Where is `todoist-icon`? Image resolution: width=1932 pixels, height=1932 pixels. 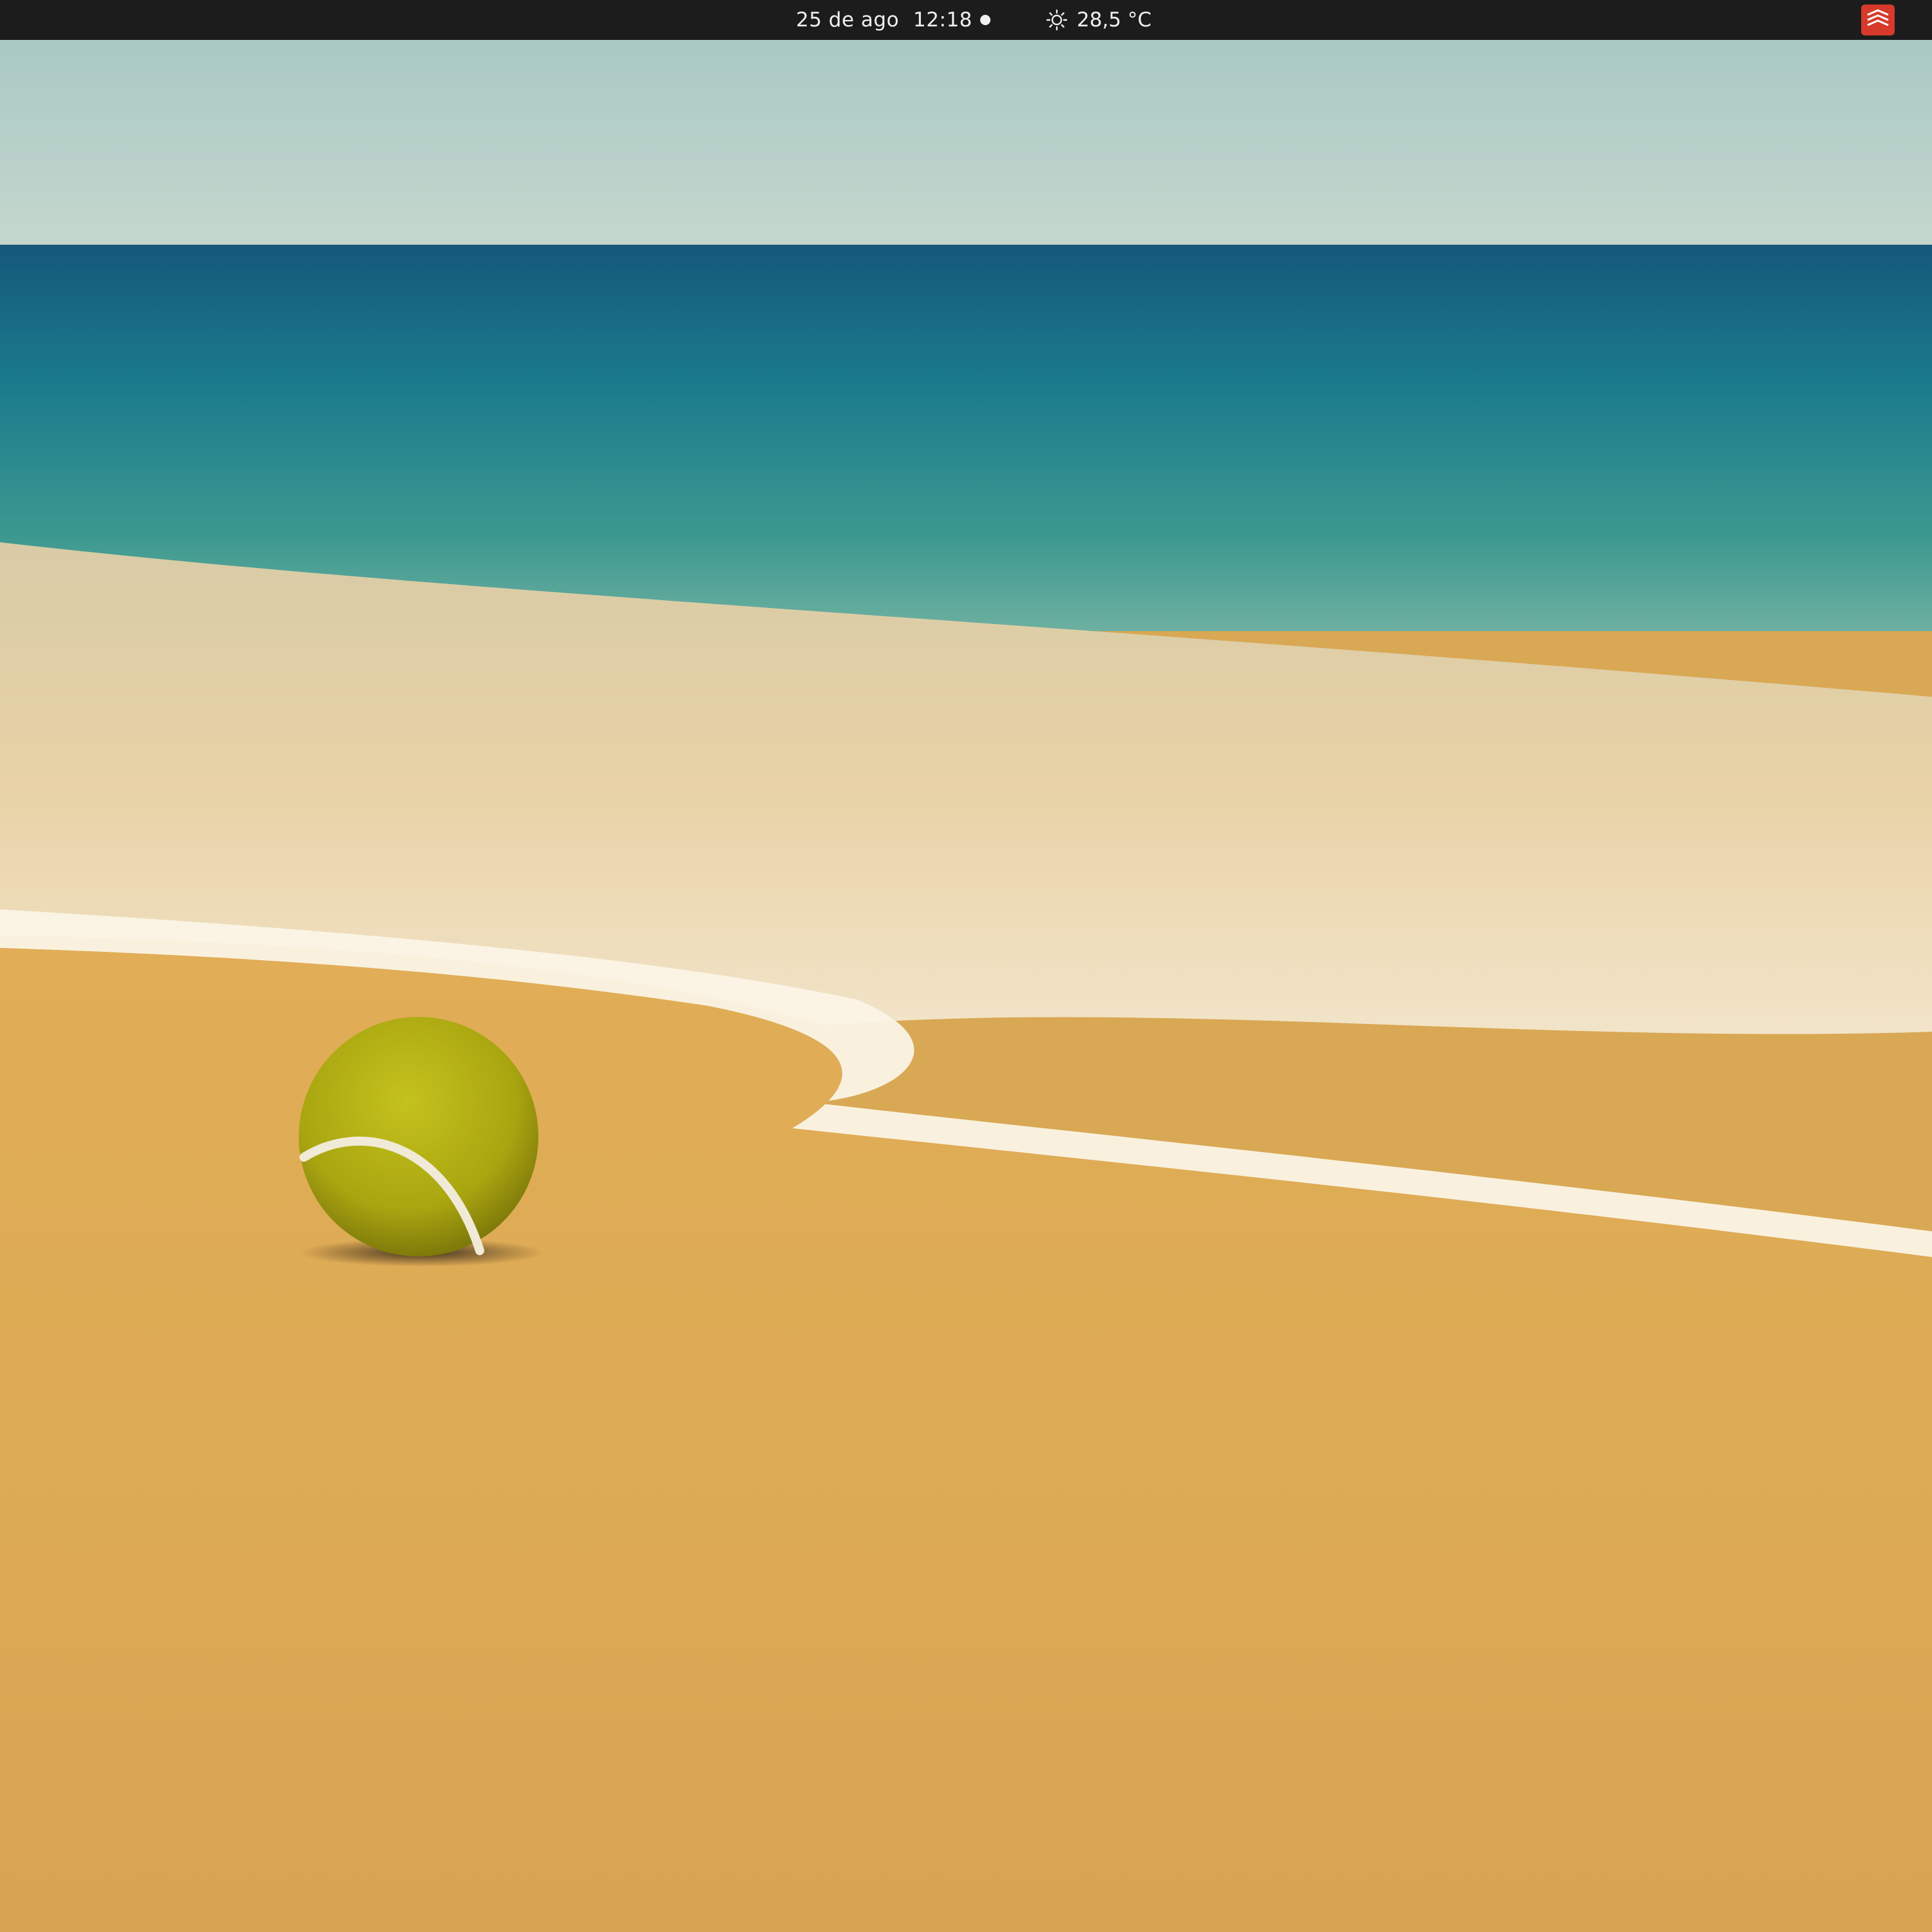
todoist-icon is located at coordinates (1878, 20).